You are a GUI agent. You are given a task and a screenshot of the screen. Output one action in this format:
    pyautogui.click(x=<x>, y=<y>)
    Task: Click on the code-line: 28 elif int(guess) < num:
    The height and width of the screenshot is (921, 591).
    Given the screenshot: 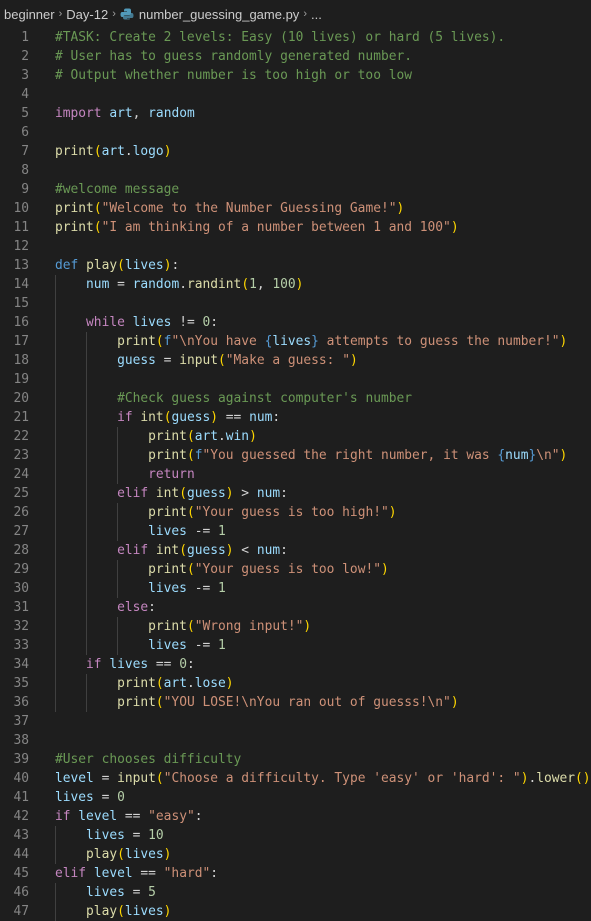 What is the action you would take?
    pyautogui.click(x=295, y=550)
    